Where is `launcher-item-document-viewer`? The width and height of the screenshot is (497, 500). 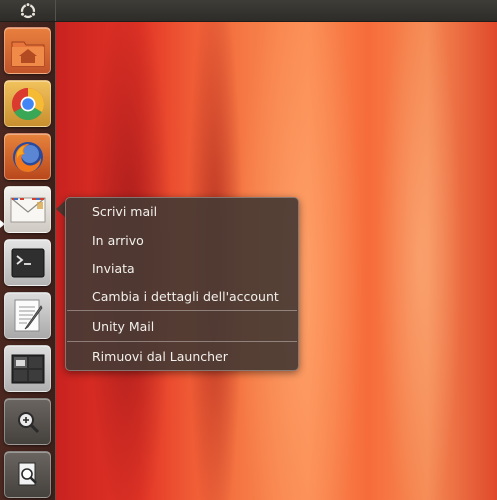 launcher-item-document-viewer is located at coordinates (27, 474).